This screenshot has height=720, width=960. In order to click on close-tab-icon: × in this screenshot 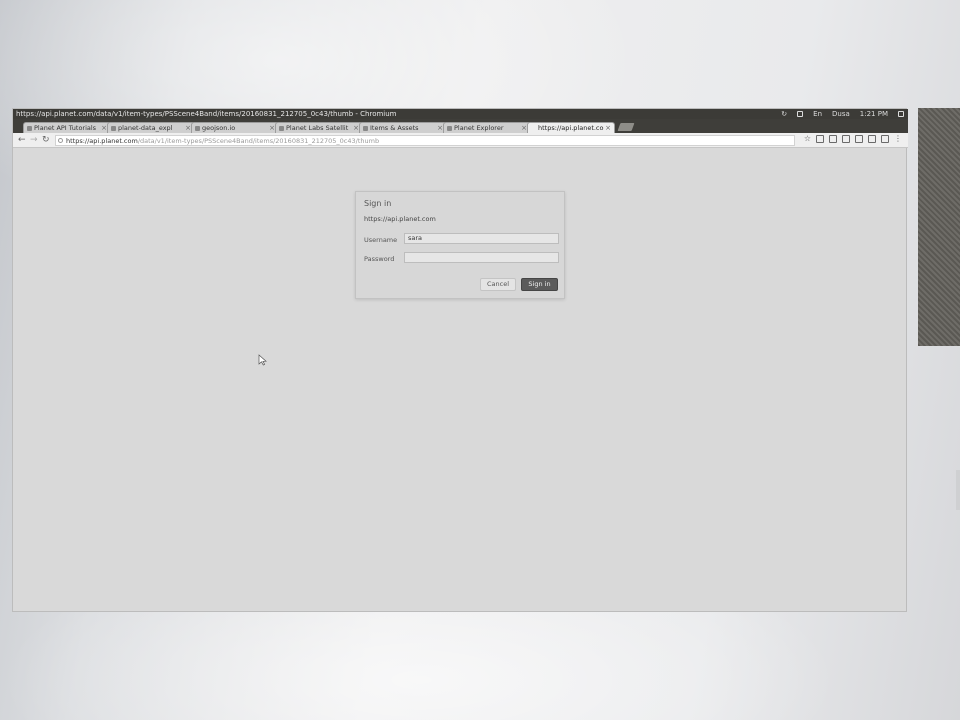, I will do `click(608, 128)`.